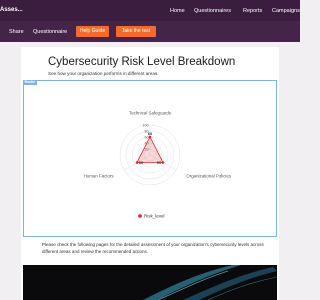 Image resolution: width=320 pixels, height=300 pixels. What do you see at coordinates (150, 113) in the screenshot?
I see `radar-axis-label: Technical Safeguards` at bounding box center [150, 113].